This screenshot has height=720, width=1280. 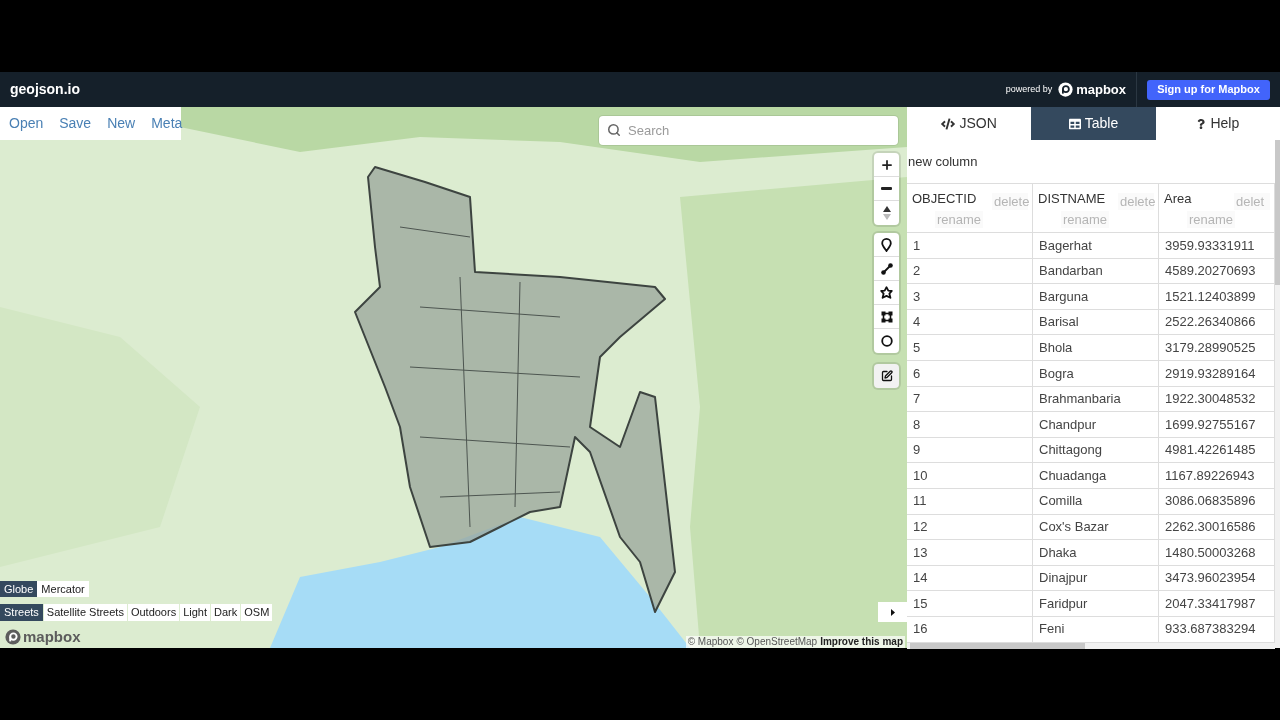 What do you see at coordinates (970, 296) in the screenshot?
I see `table-cell: 3` at bounding box center [970, 296].